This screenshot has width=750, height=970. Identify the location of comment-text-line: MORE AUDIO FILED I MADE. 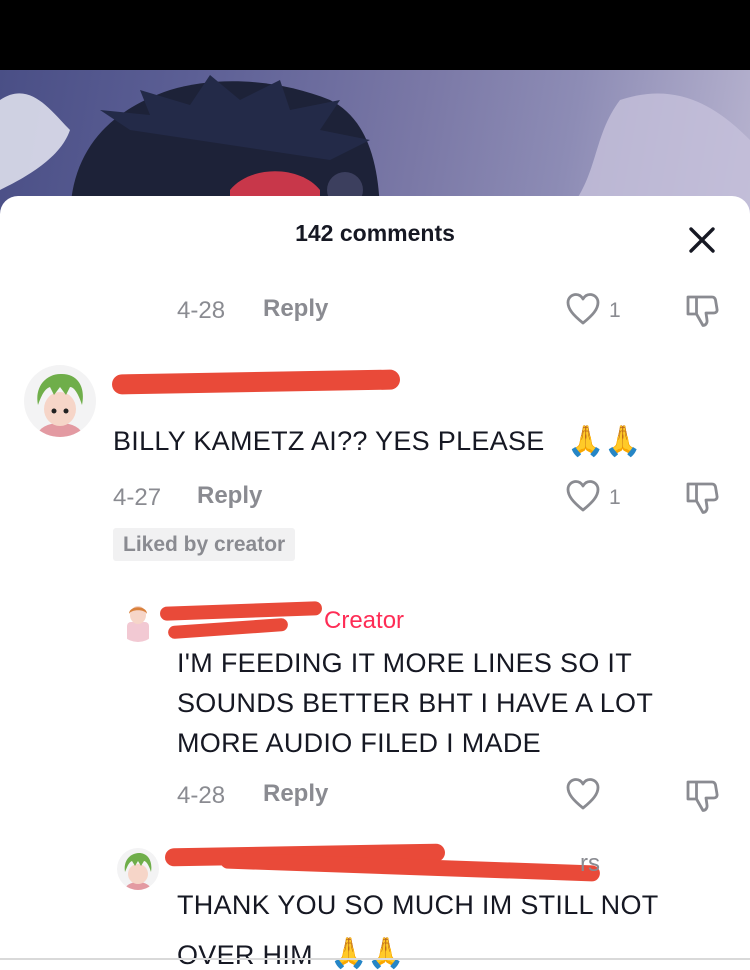
(359, 743).